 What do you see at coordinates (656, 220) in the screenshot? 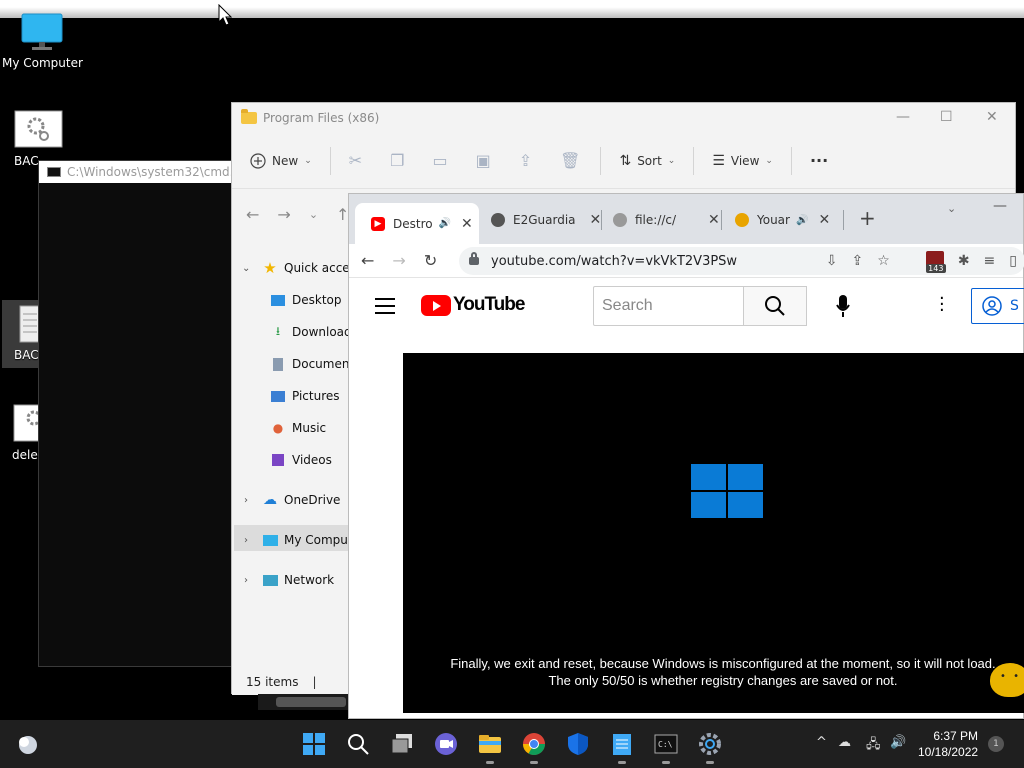
I see `tab-title: file://c/` at bounding box center [656, 220].